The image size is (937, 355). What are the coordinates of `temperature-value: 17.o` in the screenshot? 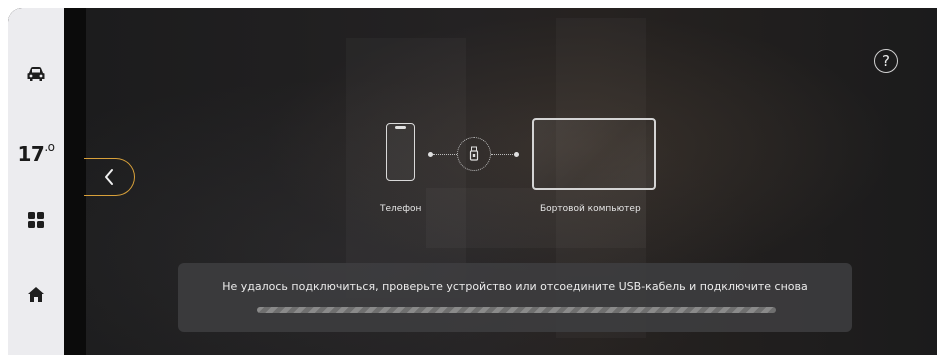 It's located at (36, 153).